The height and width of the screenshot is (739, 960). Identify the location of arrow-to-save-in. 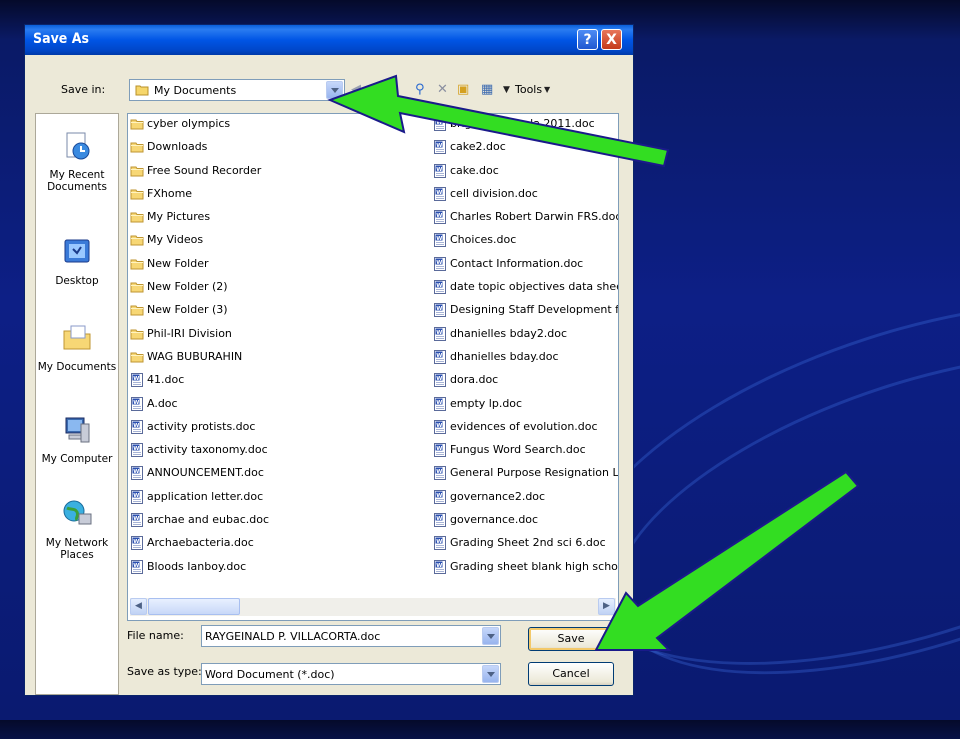
(498, 121).